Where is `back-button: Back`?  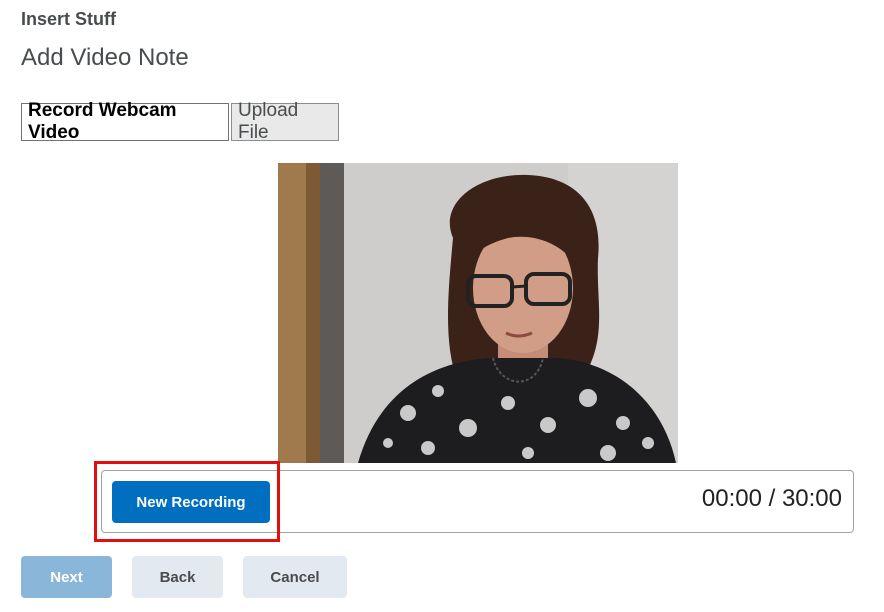 back-button: Back is located at coordinates (177, 577).